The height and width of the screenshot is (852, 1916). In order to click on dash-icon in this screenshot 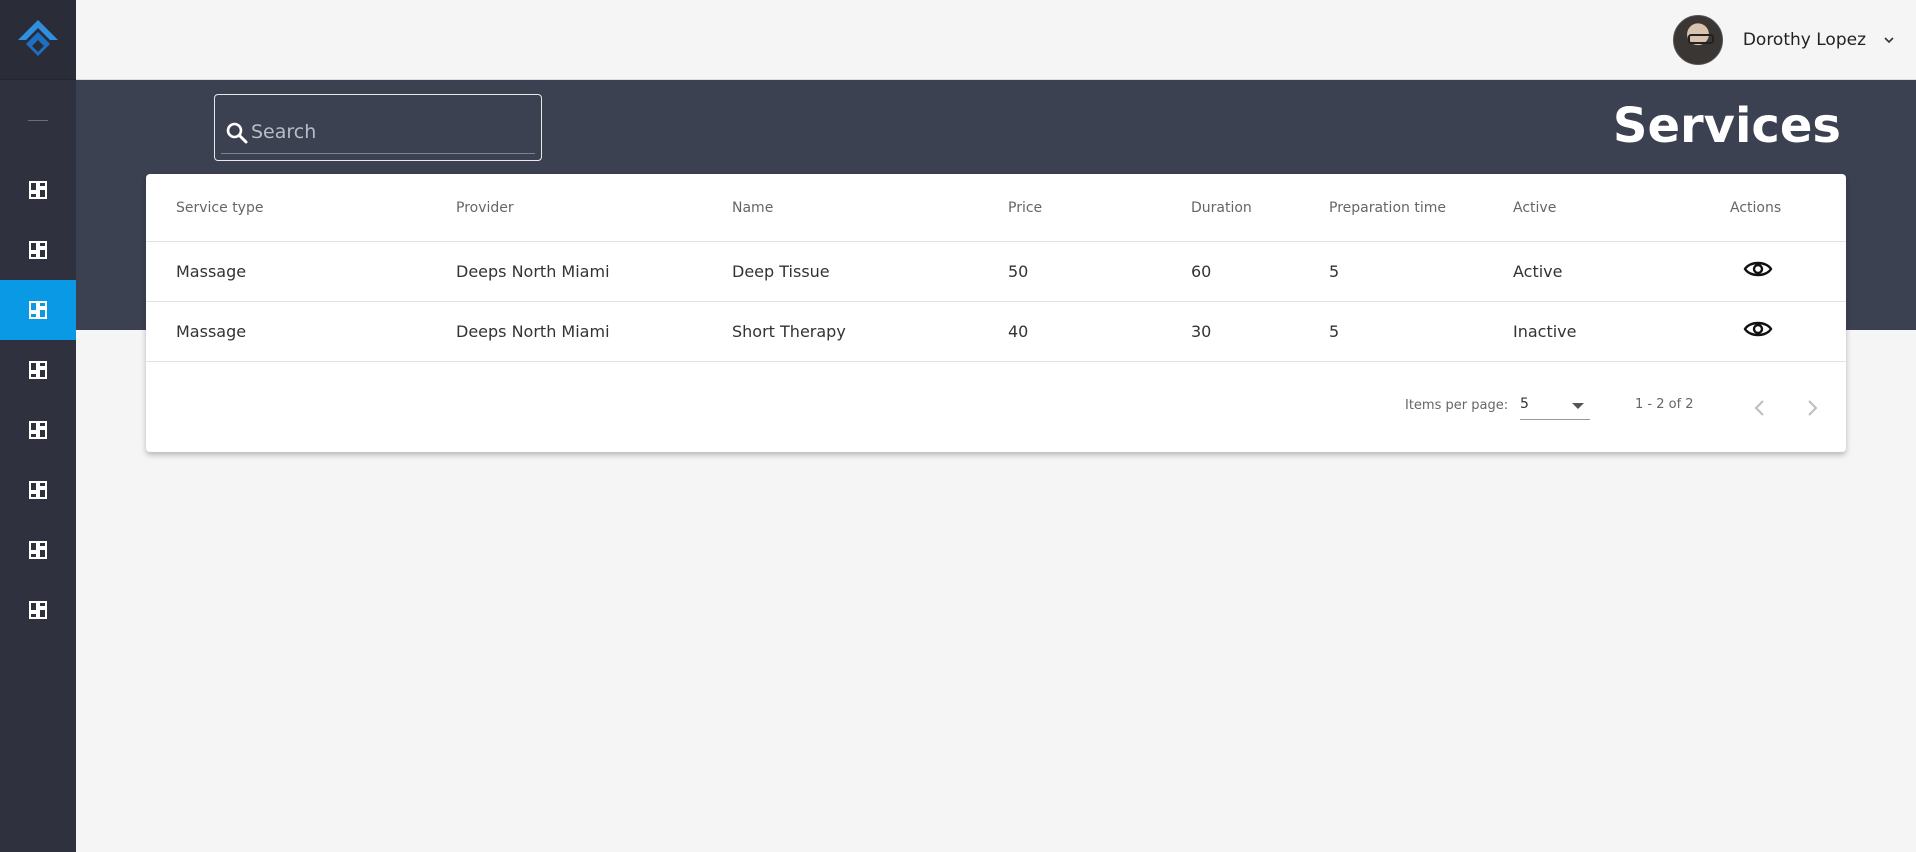, I will do `click(38, 120)`.